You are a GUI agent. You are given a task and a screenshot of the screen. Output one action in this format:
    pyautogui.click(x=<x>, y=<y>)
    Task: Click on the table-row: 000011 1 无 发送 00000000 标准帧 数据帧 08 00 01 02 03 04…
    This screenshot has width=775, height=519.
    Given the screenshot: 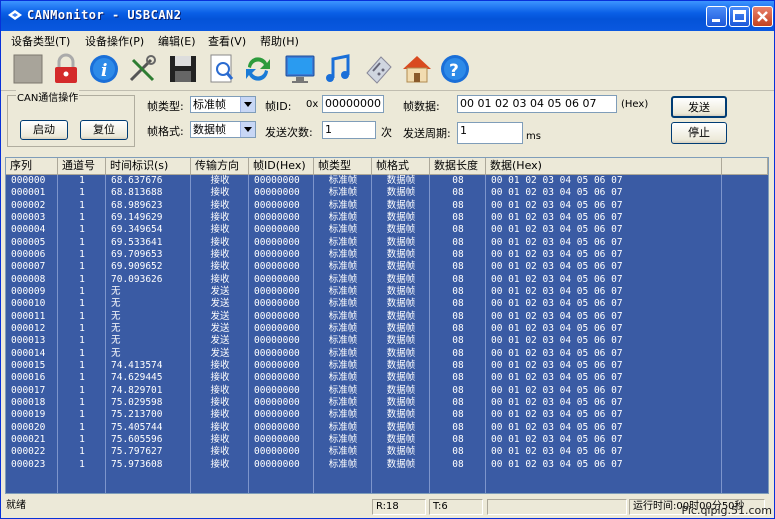 What is the action you would take?
    pyautogui.click(x=387, y=317)
    